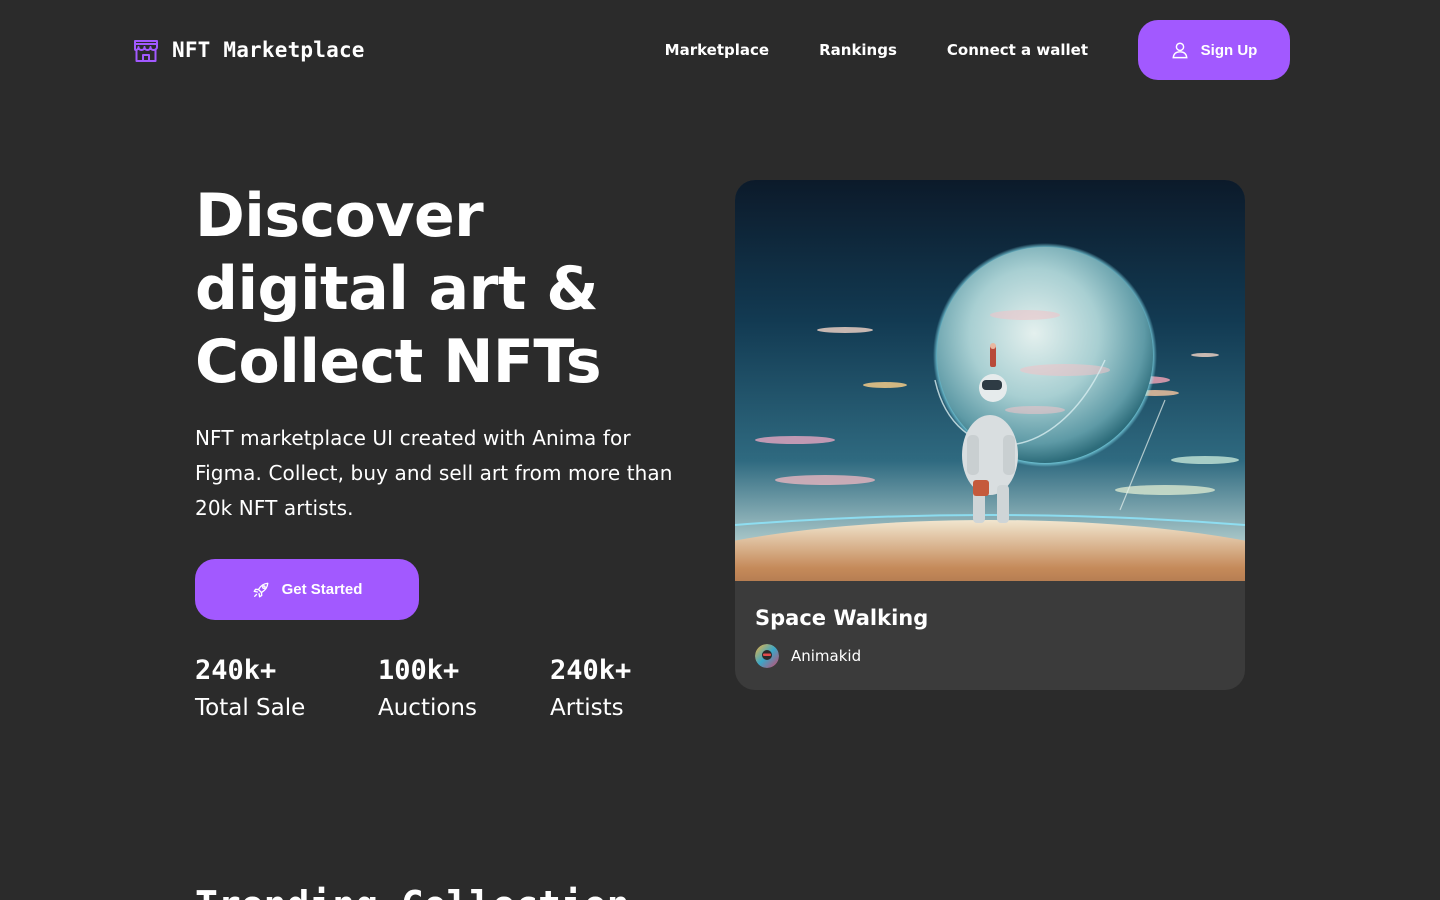  I want to click on storefront-icon, so click(146, 51).